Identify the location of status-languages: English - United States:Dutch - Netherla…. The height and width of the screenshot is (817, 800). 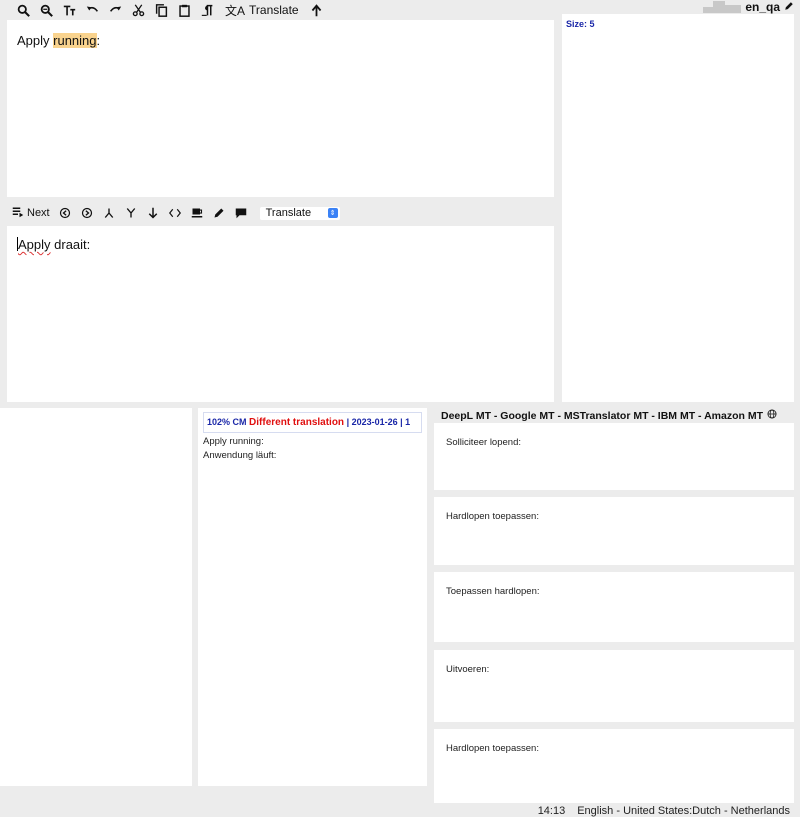
(683, 811).